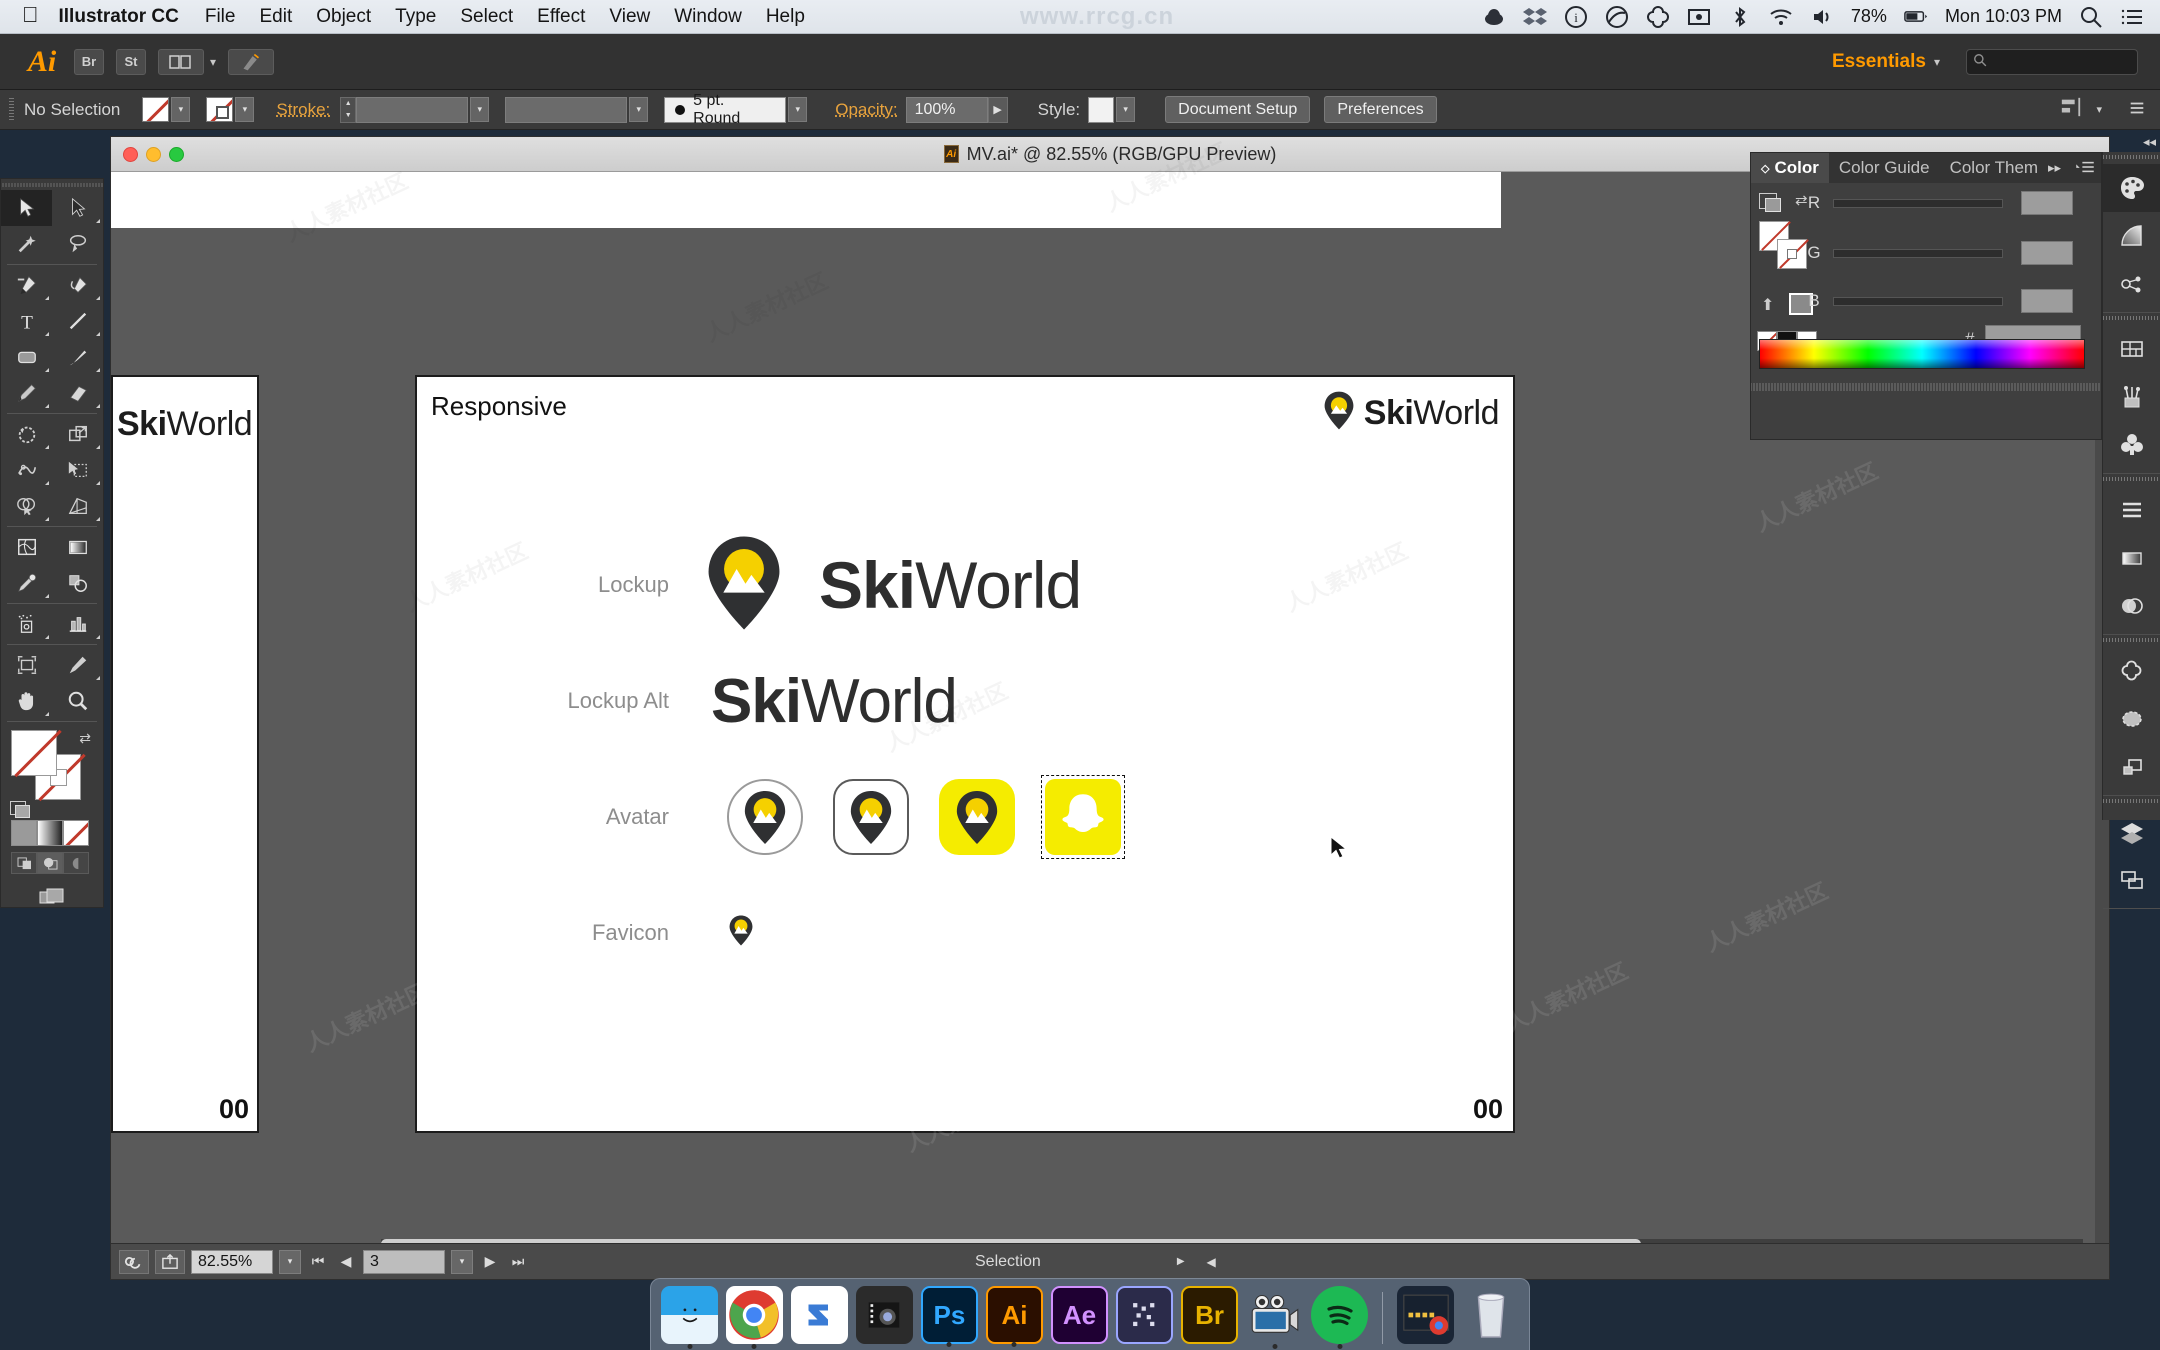  I want to click on channel-r-value, so click(2047, 203).